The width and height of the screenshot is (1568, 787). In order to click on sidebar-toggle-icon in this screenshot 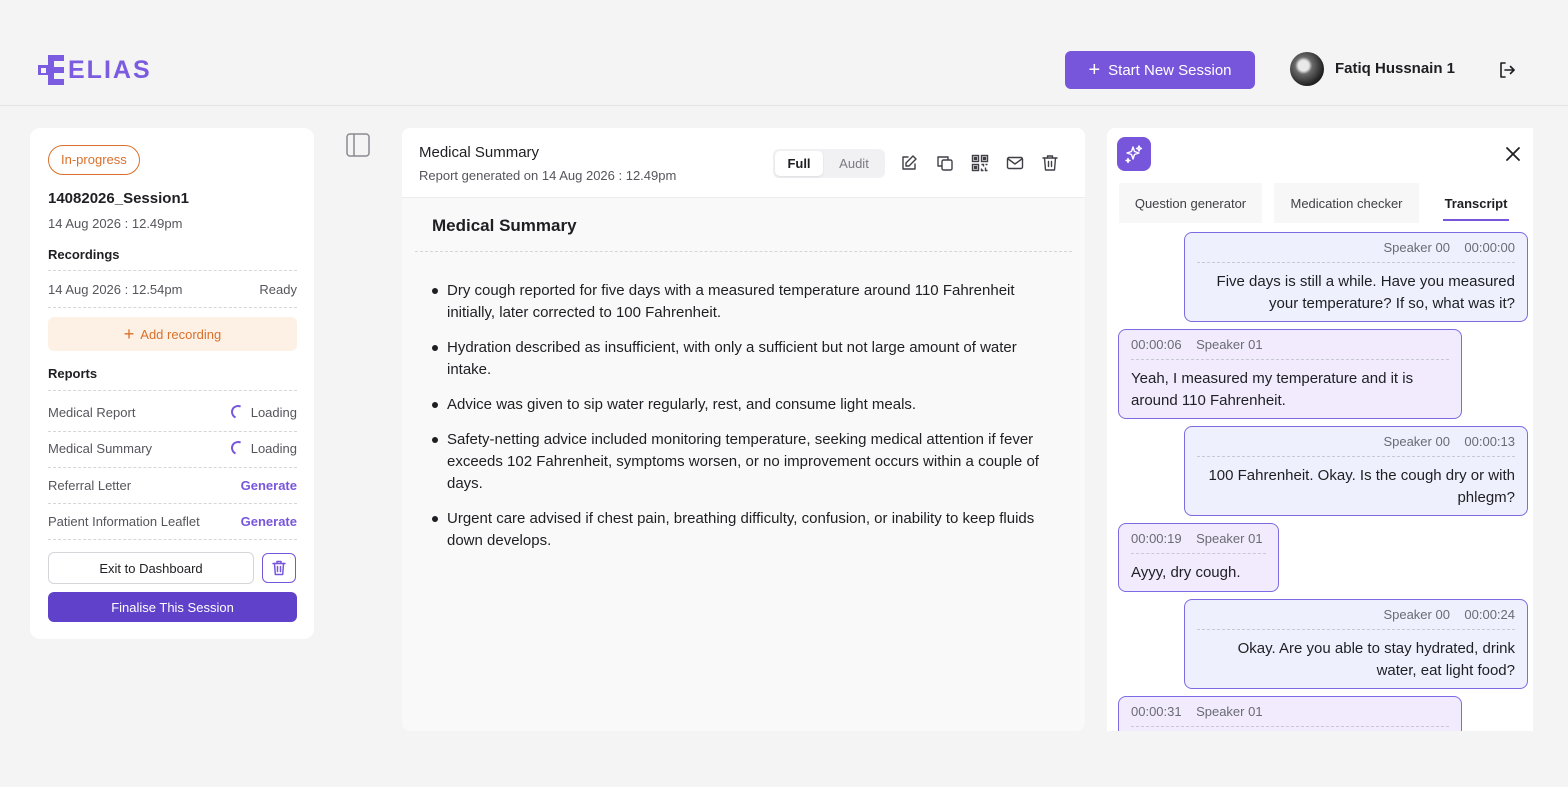, I will do `click(358, 145)`.